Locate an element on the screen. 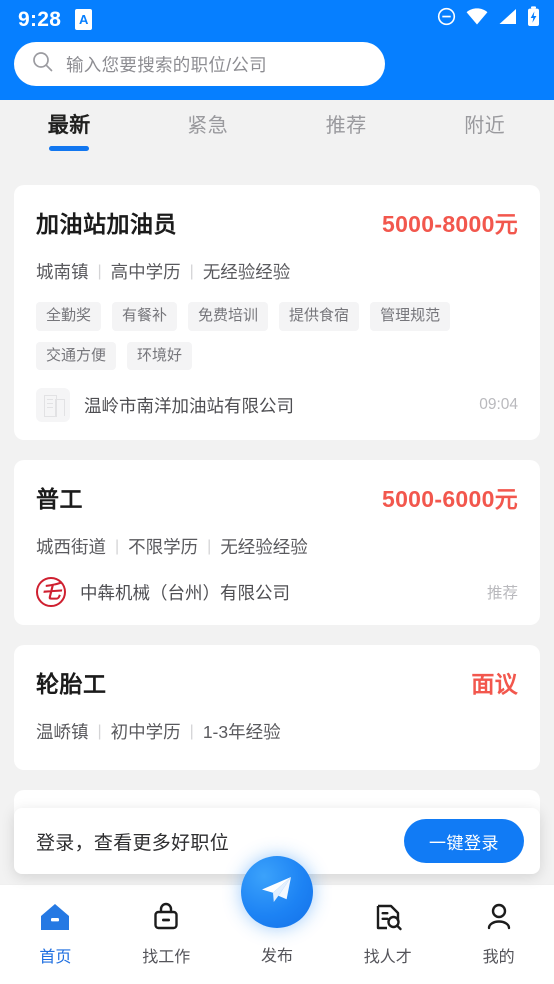 The image size is (554, 984). placeholder-building-icon is located at coordinates (53, 405).